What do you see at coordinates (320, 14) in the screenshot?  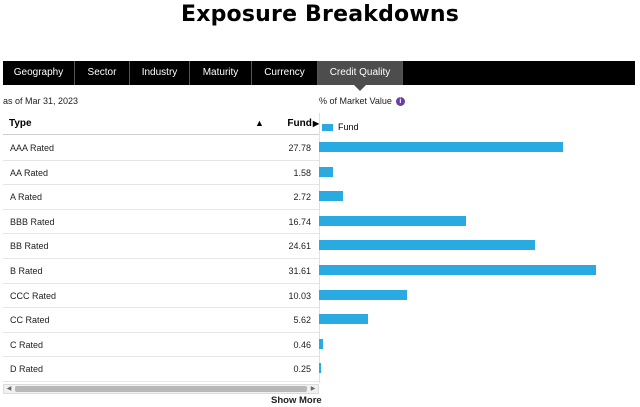 I see `page-title: Exposure Breakdowns` at bounding box center [320, 14].